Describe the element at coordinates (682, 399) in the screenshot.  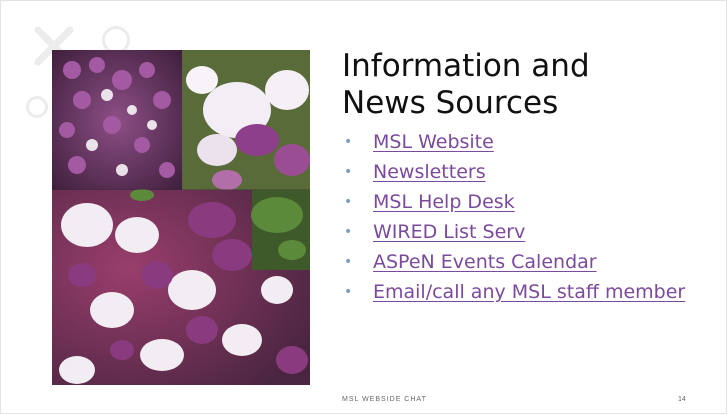
I see `page-number: 14` at that location.